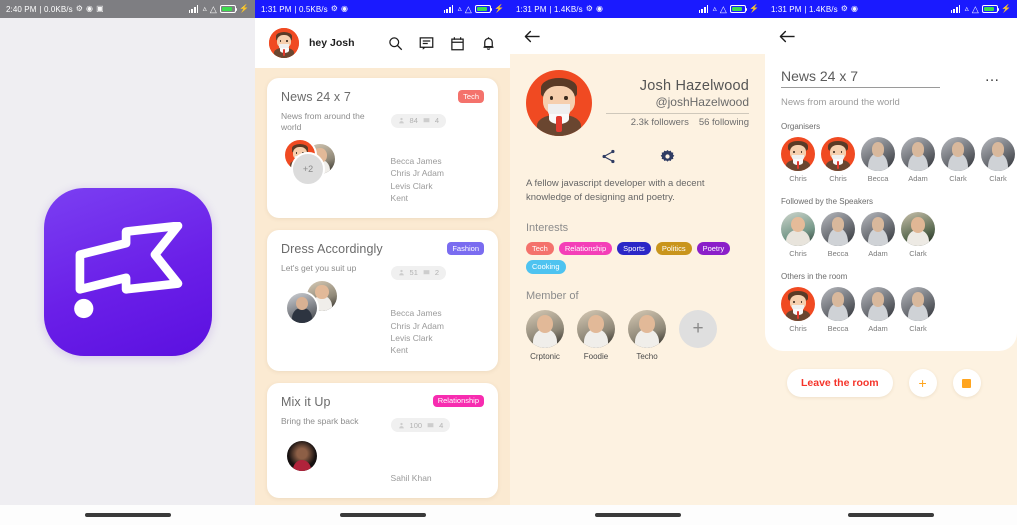  What do you see at coordinates (608, 156) in the screenshot?
I see `share-icon` at bounding box center [608, 156].